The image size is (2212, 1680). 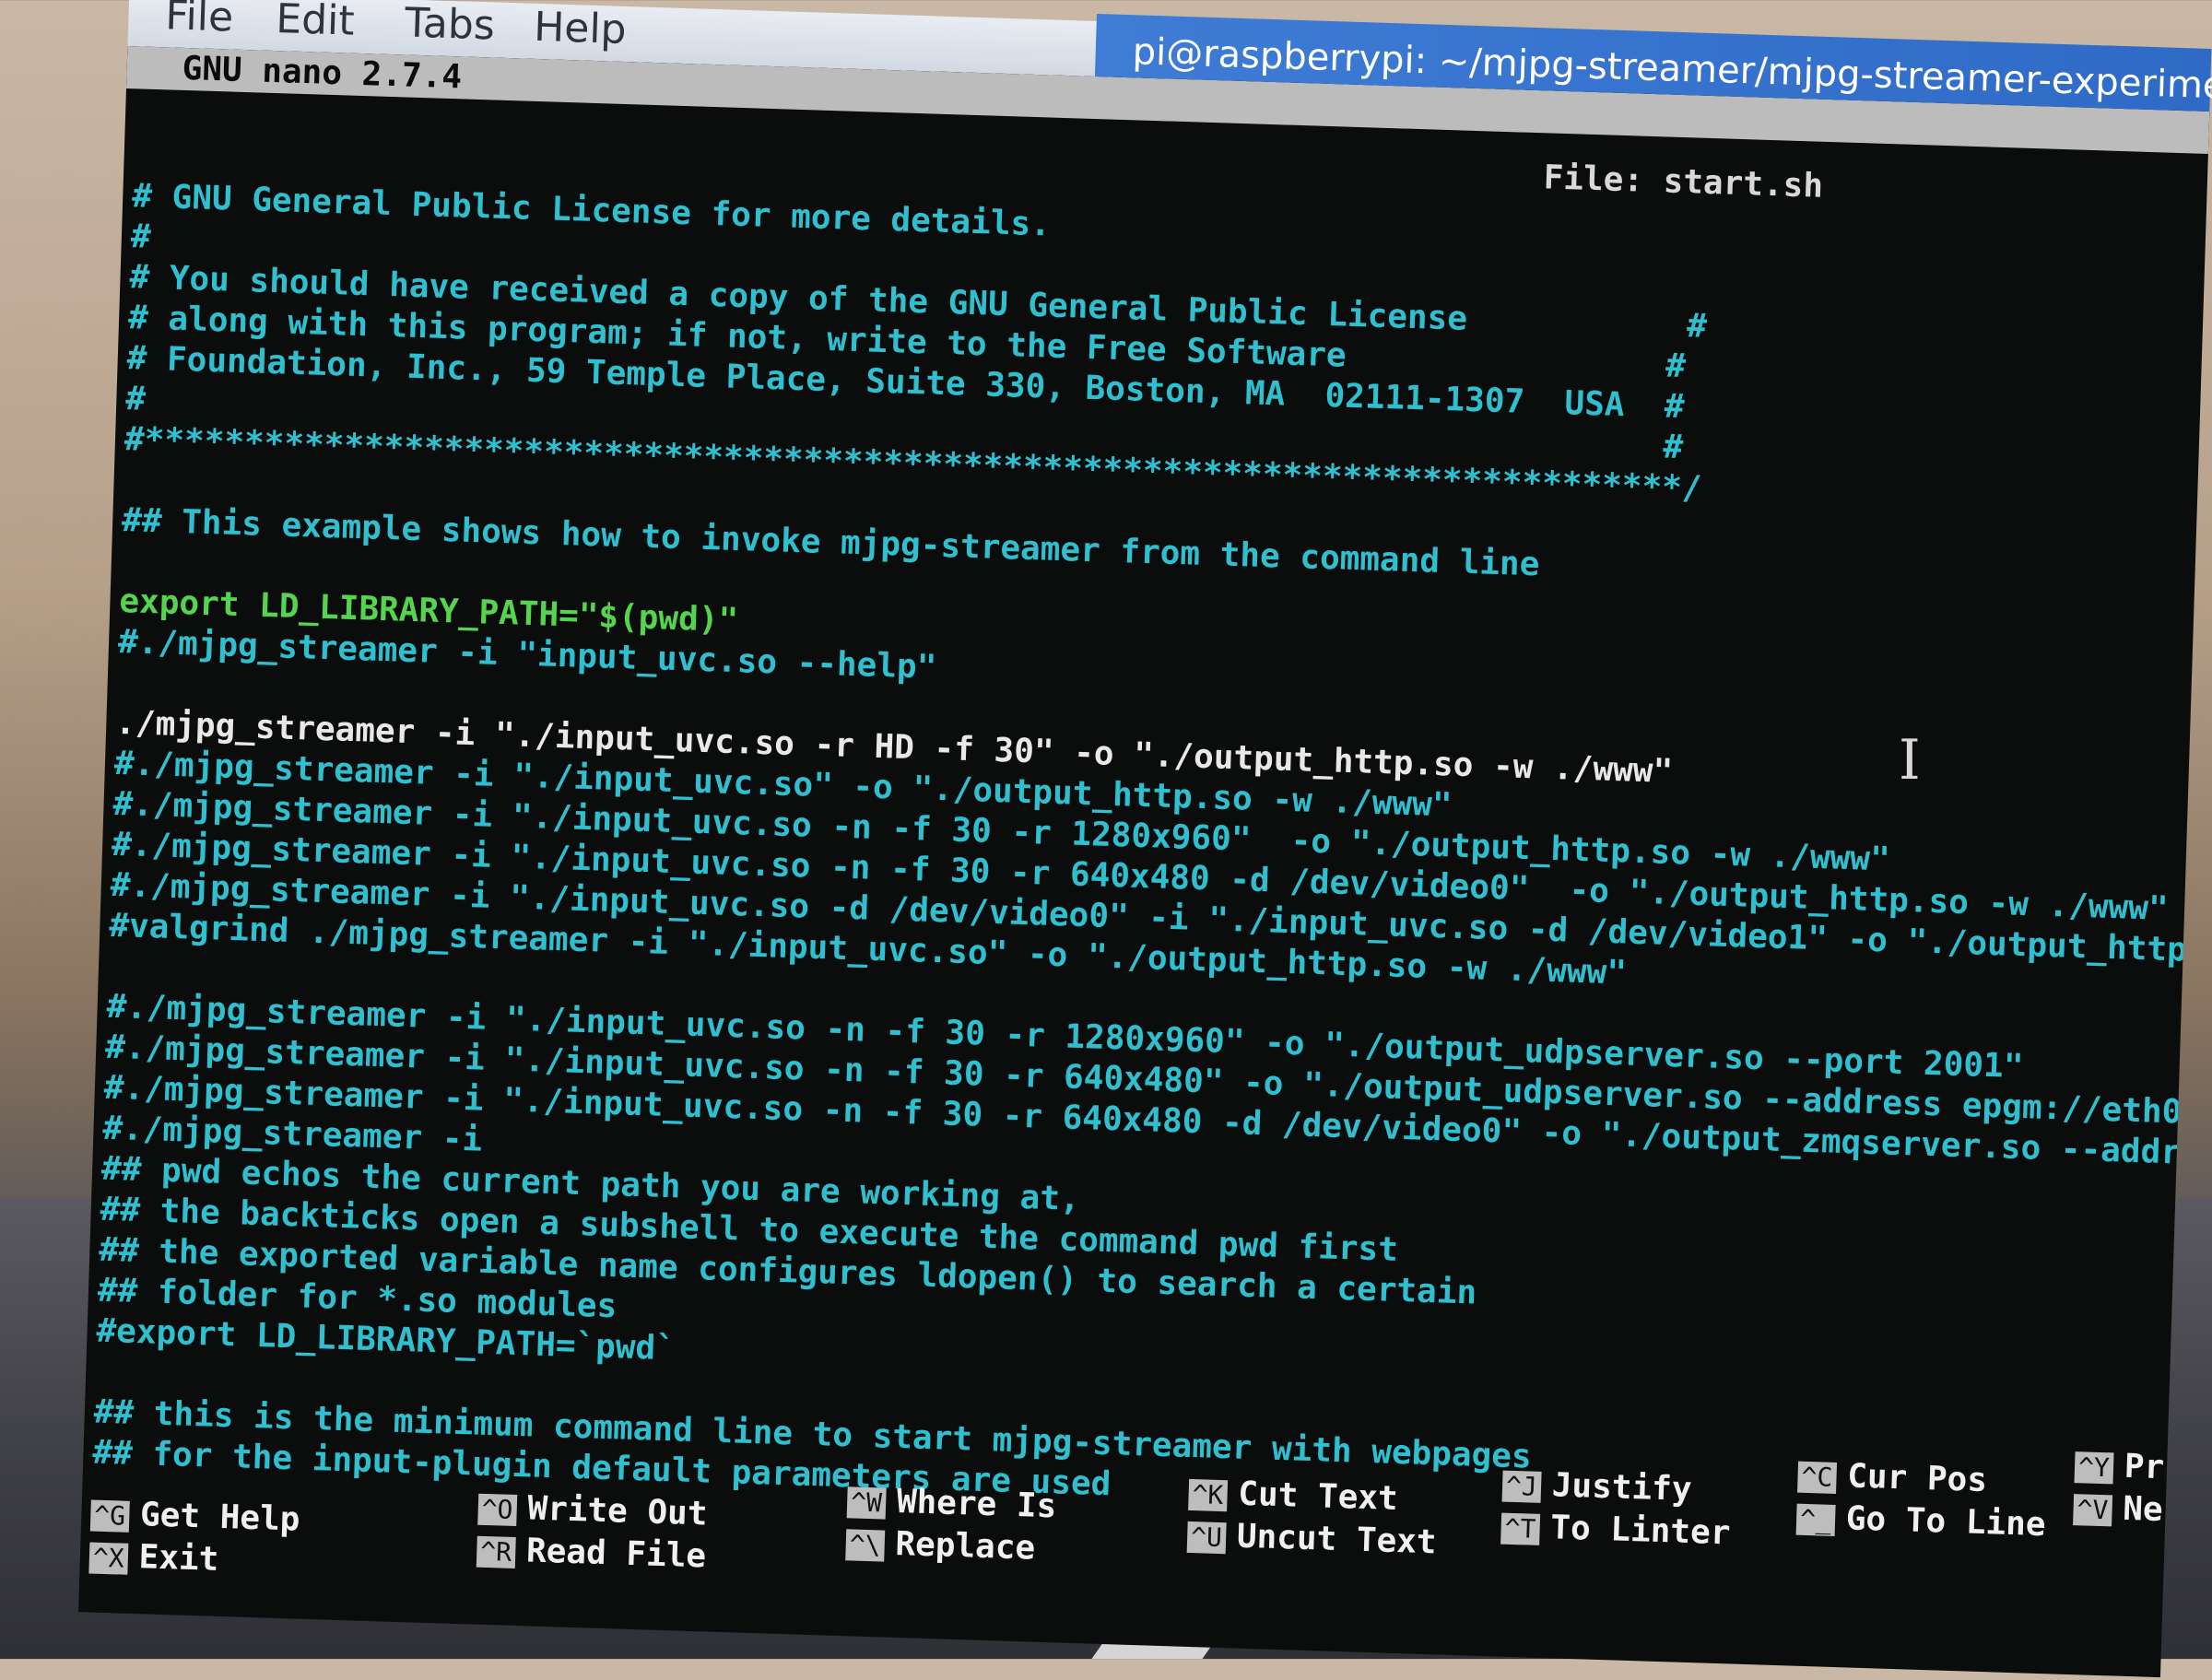 What do you see at coordinates (1910, 760) in the screenshot?
I see `mouse-ibeam-cursor: I` at bounding box center [1910, 760].